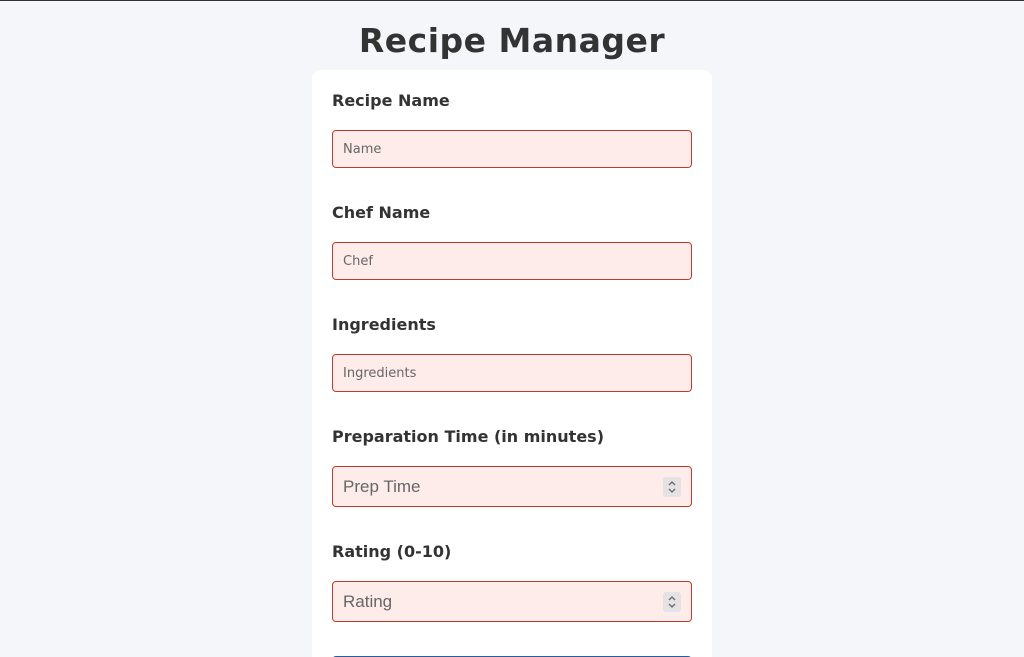 Image resolution: width=1024 pixels, height=657 pixels. What do you see at coordinates (512, 261) in the screenshot?
I see `chef-name-input: Chef` at bounding box center [512, 261].